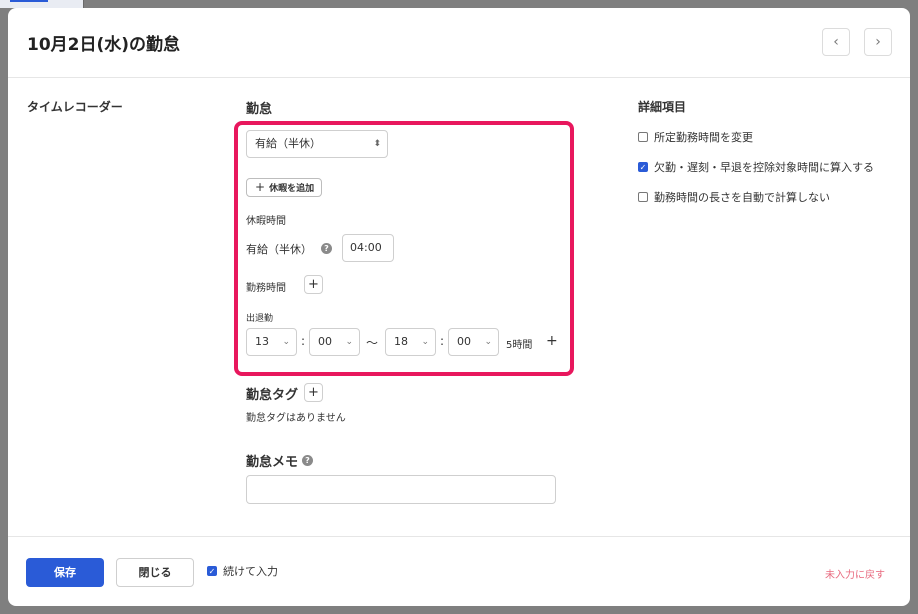  I want to click on chevron-right-icon: ›, so click(878, 42).